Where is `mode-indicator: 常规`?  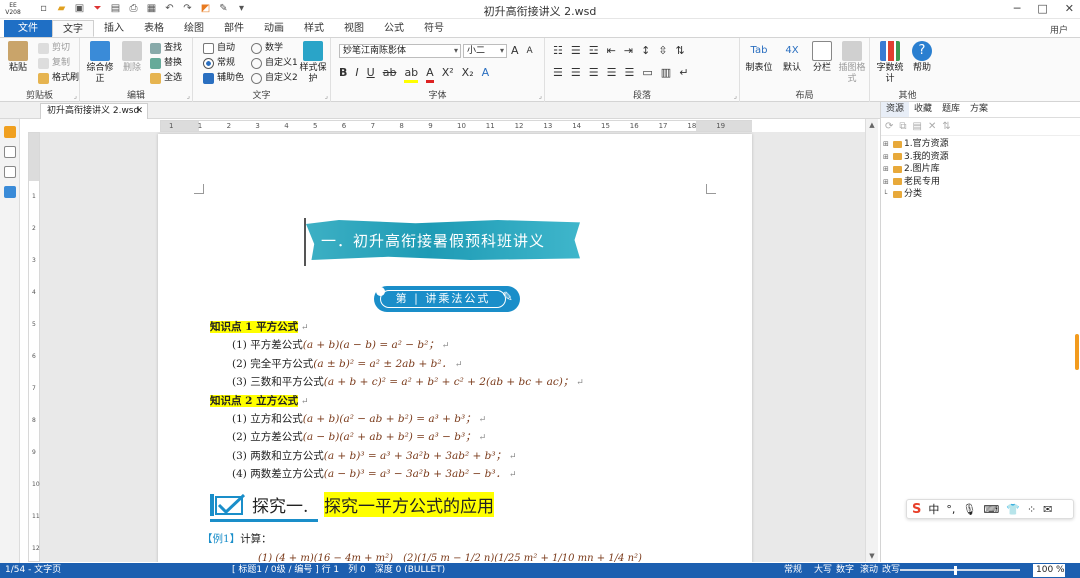
mode-indicator: 常规 is located at coordinates (793, 570).